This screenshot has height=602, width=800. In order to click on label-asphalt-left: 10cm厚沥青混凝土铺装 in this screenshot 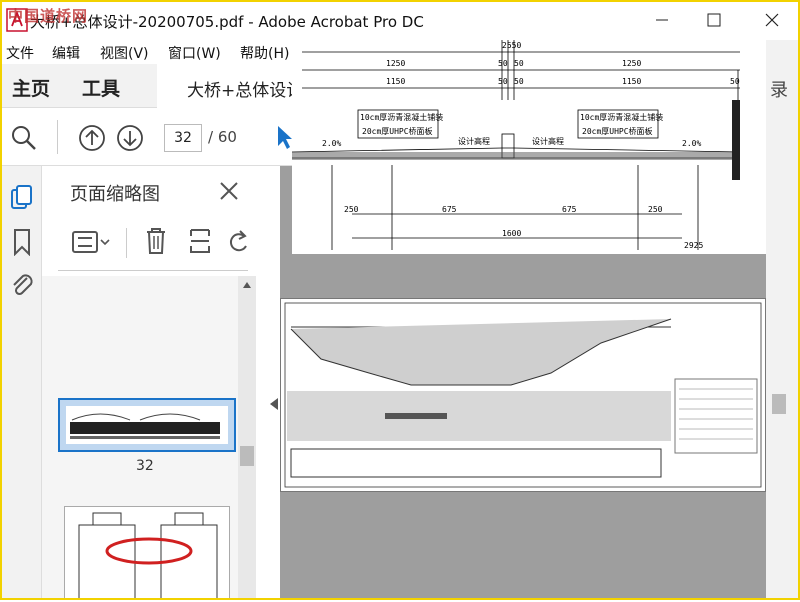, I will do `click(401, 117)`.